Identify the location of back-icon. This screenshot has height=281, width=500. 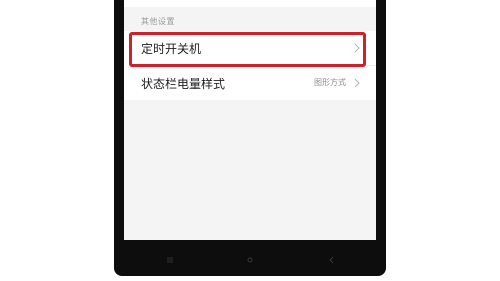
(332, 260).